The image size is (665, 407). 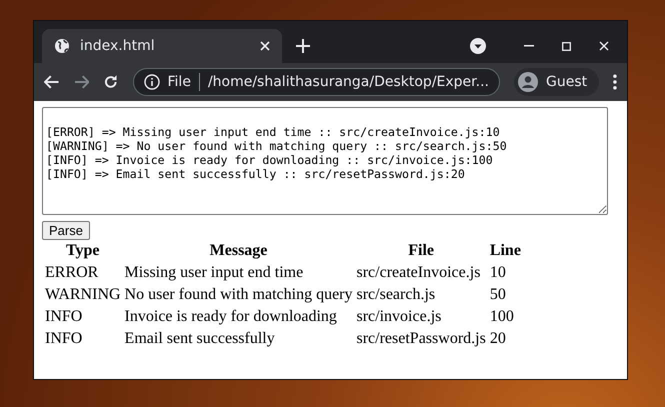 What do you see at coordinates (239, 295) in the screenshot?
I see `table-cell: No user found with matching query` at bounding box center [239, 295].